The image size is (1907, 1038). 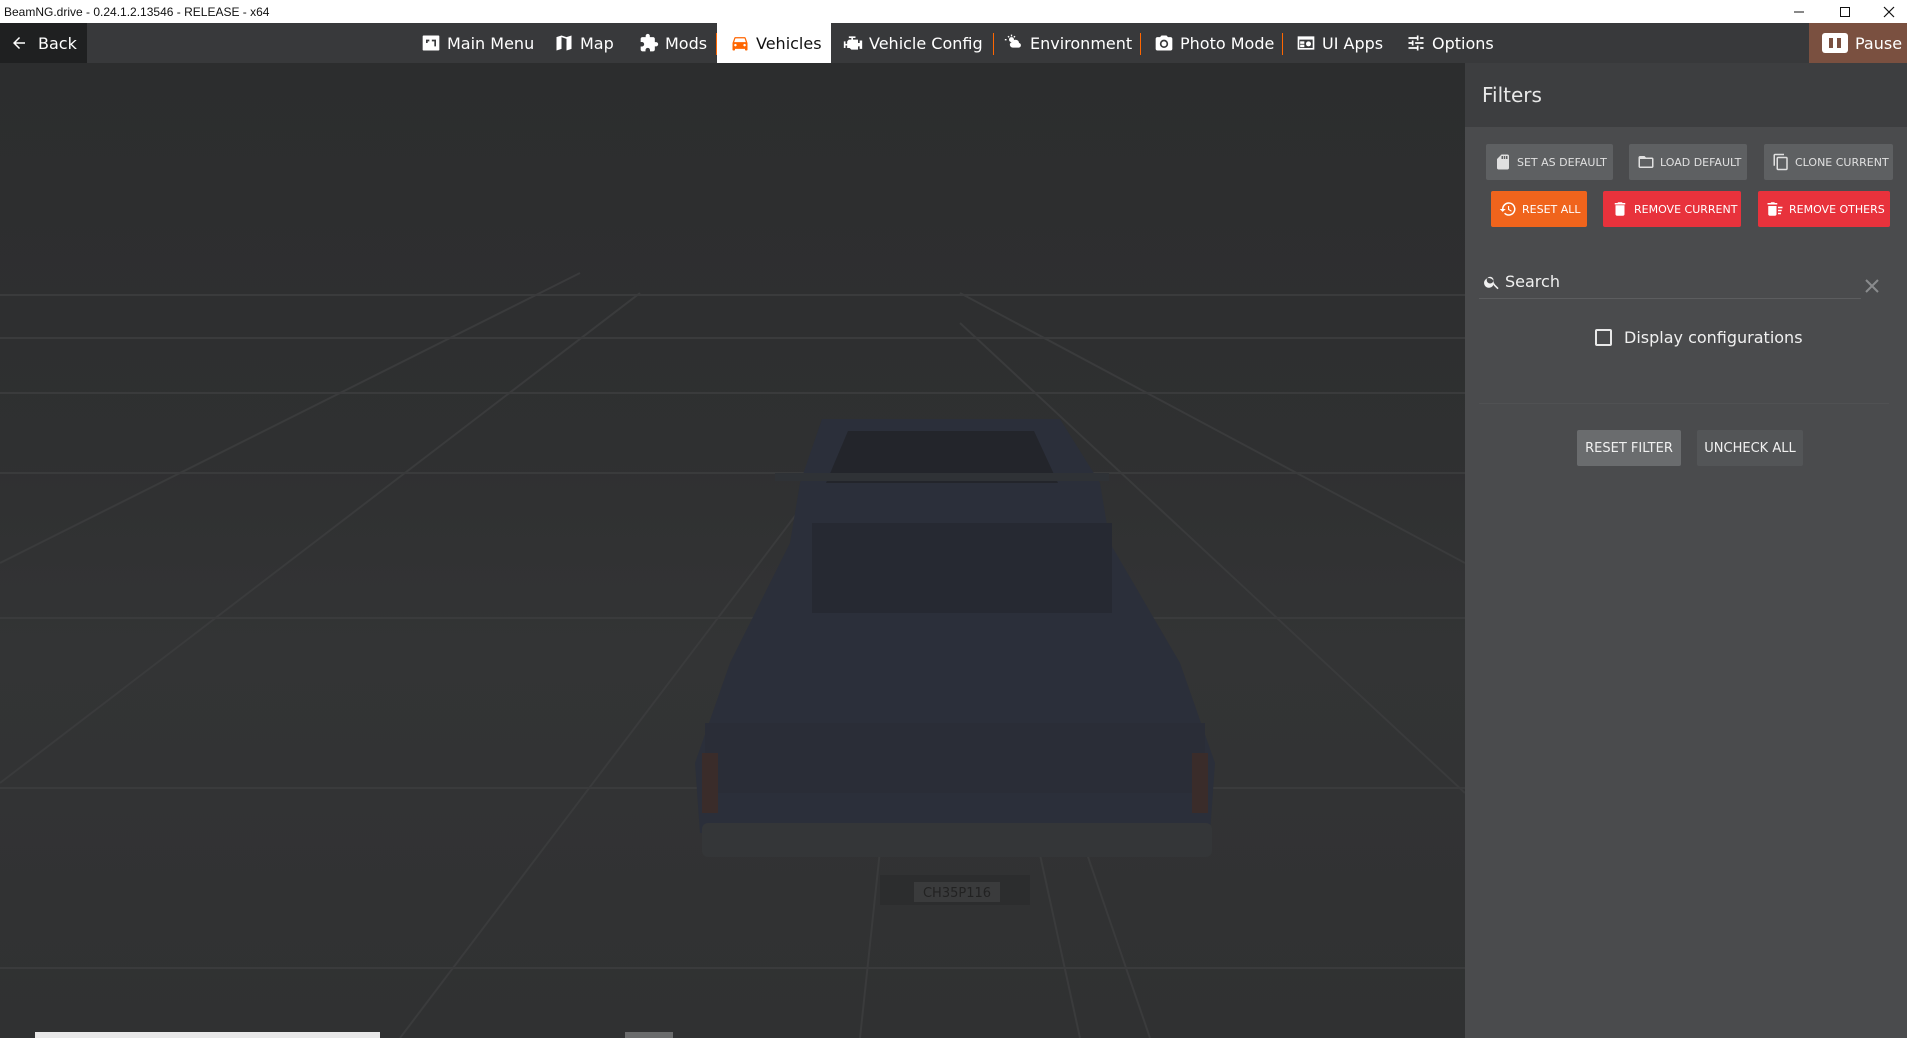 I want to click on maximize-button, so click(x=1845, y=11).